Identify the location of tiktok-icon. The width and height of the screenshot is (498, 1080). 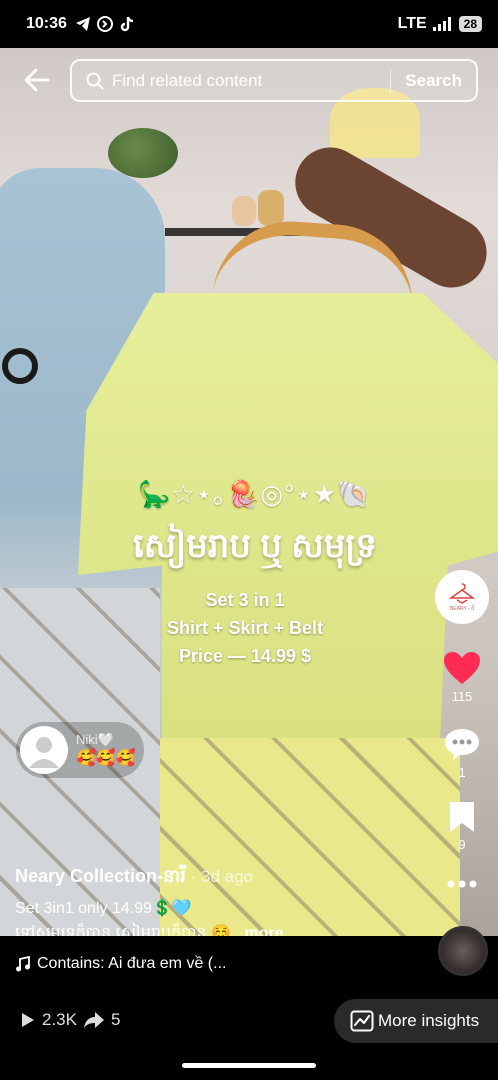
(126, 24).